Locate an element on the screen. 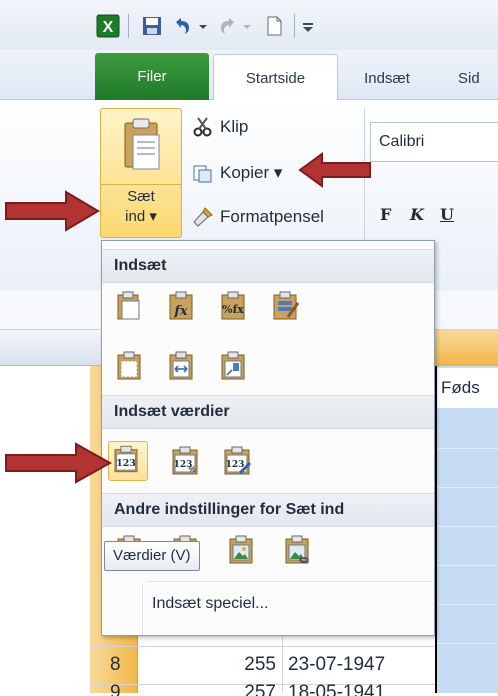  tab-insert: Indsæt is located at coordinates (387, 78).